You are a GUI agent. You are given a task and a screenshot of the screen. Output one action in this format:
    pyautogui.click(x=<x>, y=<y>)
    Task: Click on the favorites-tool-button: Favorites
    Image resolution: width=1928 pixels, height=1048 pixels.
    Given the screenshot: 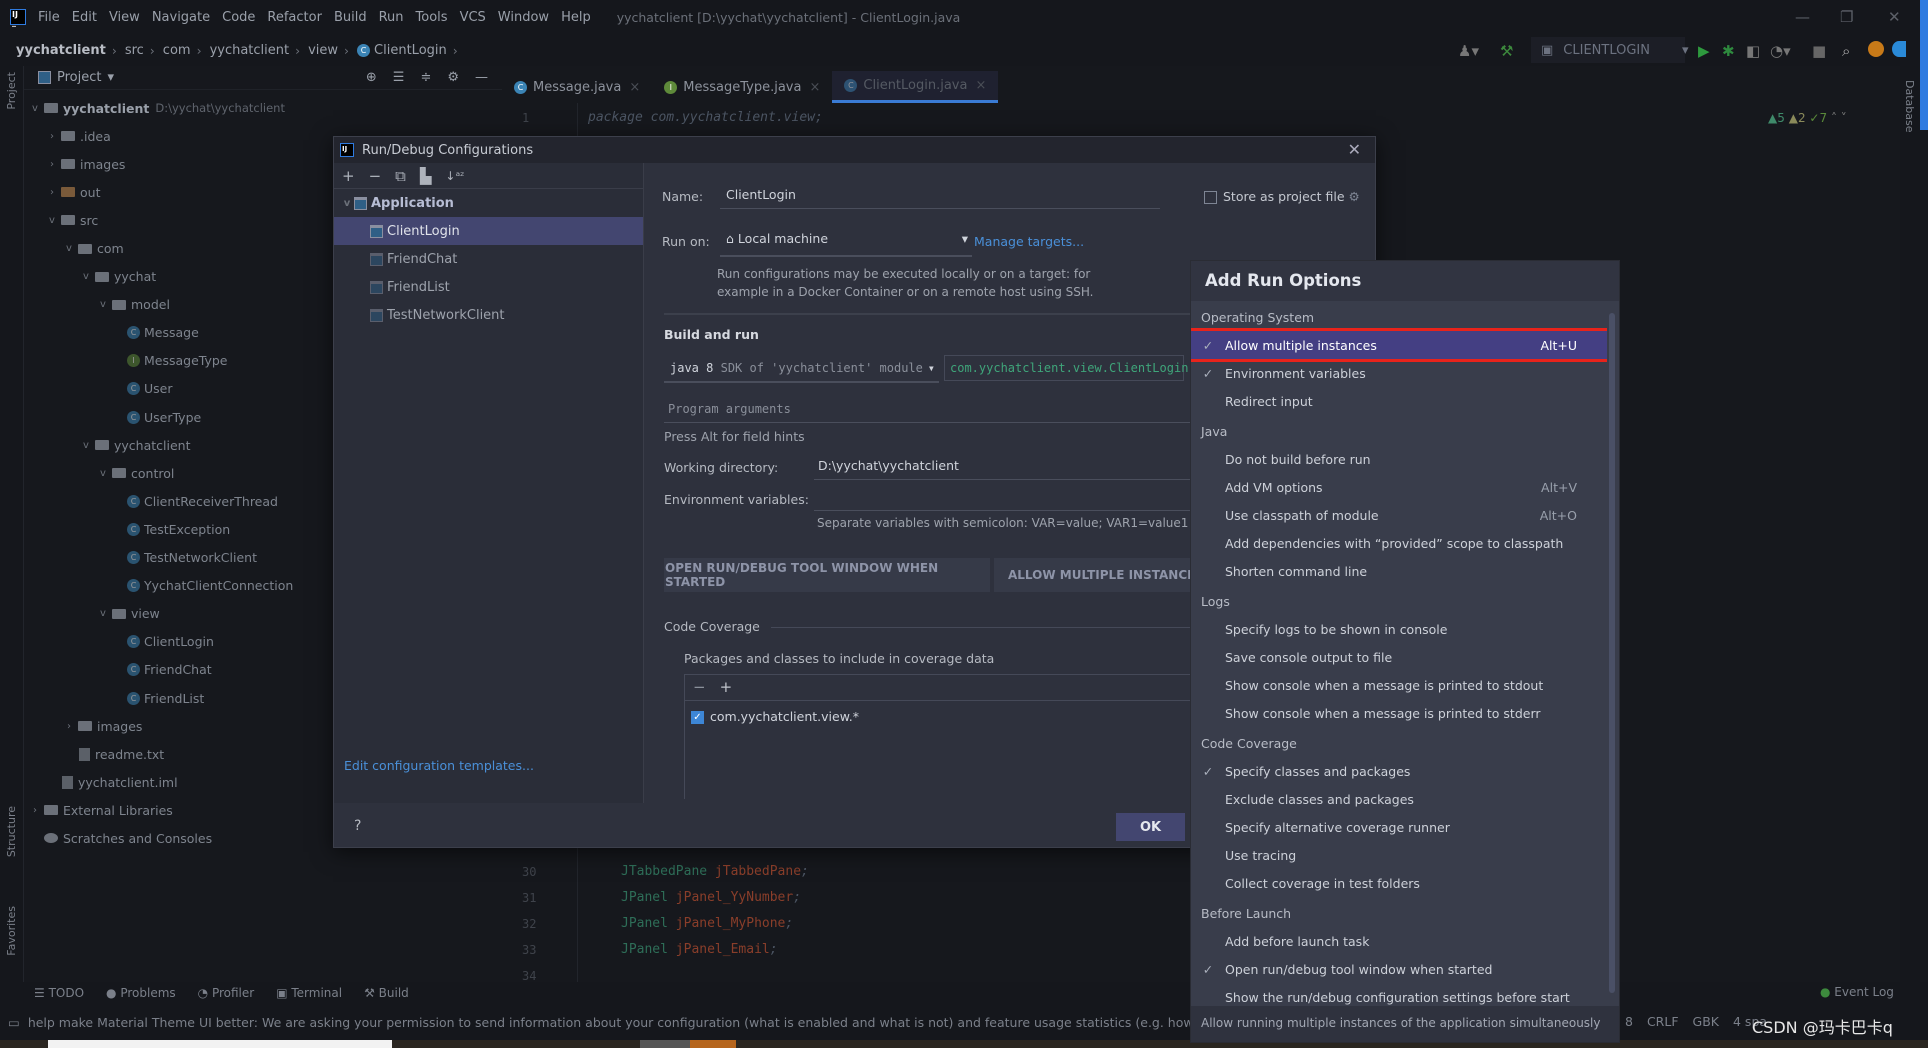 What is the action you would take?
    pyautogui.click(x=11, y=931)
    